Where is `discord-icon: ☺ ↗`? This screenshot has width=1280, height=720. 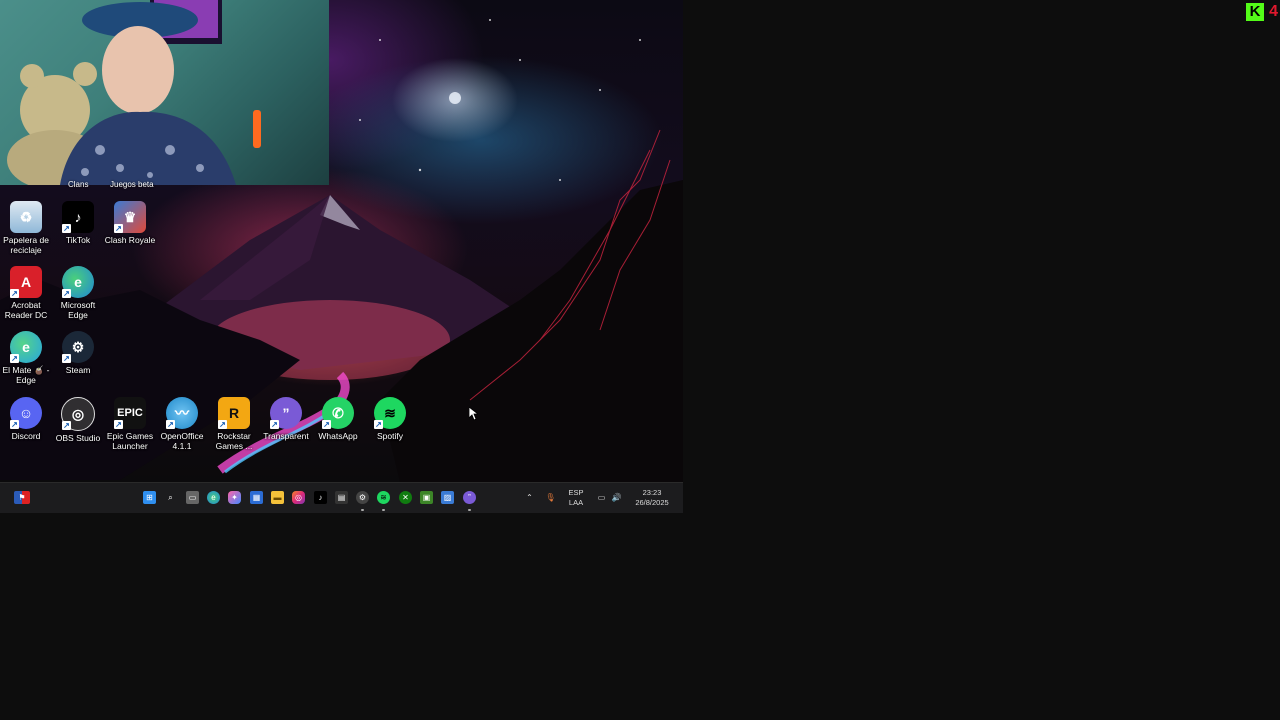
discord-icon: ☺ ↗ is located at coordinates (26, 413).